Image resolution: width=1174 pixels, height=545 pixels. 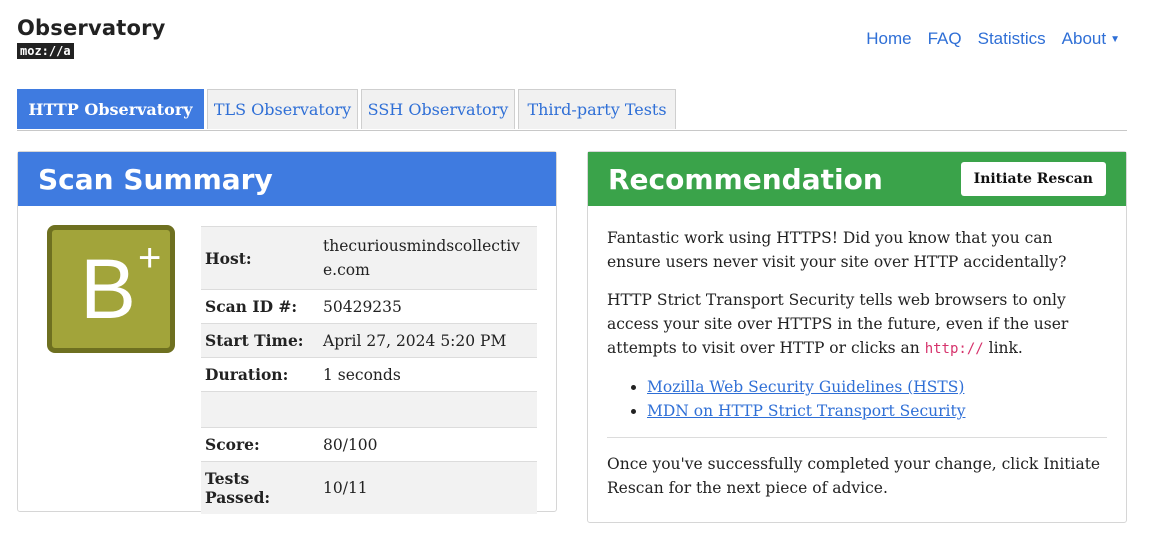 What do you see at coordinates (1115, 39) in the screenshot?
I see `chevron-down-icon: ▼` at bounding box center [1115, 39].